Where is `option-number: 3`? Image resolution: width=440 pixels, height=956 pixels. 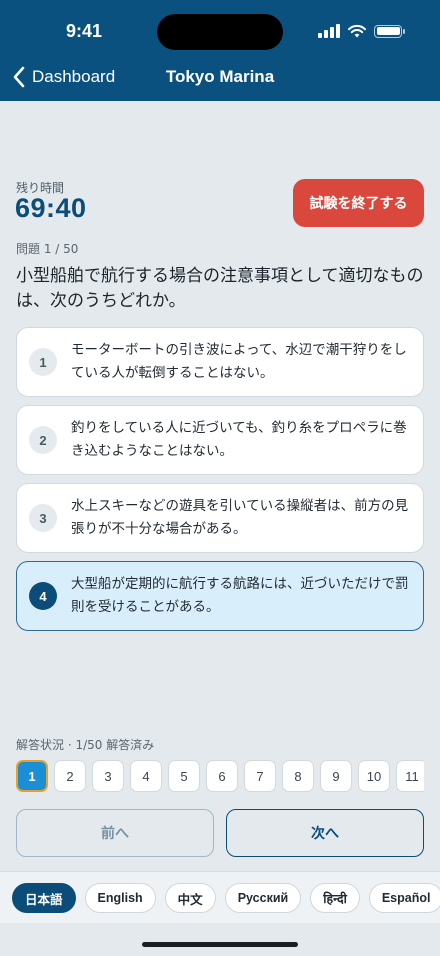
option-number: 3 is located at coordinates (43, 518).